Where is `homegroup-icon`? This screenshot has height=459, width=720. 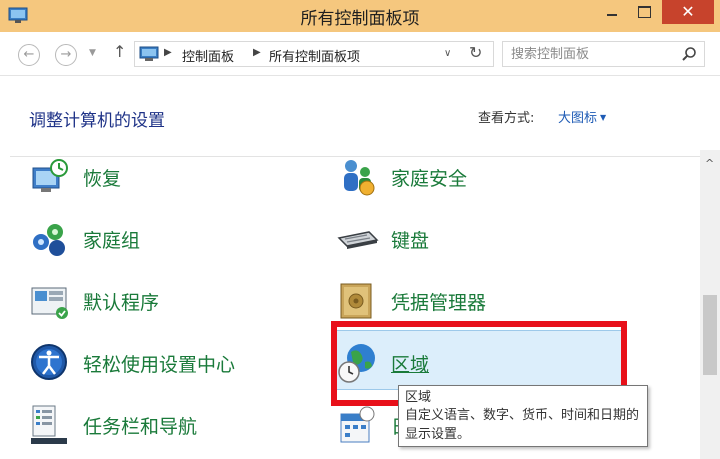 homegroup-icon is located at coordinates (49, 240).